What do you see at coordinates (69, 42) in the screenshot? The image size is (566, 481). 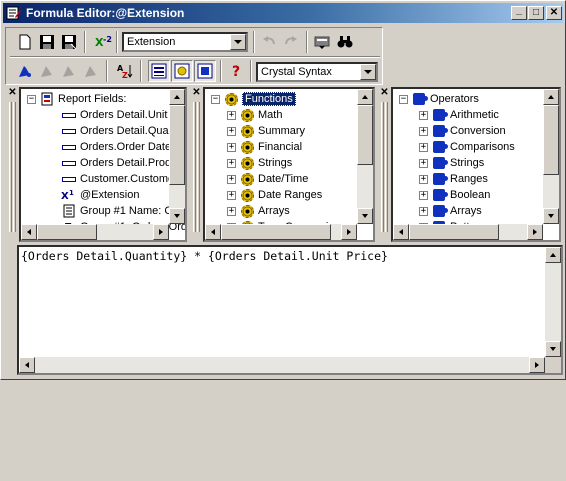 I see `save-and-close-button` at bounding box center [69, 42].